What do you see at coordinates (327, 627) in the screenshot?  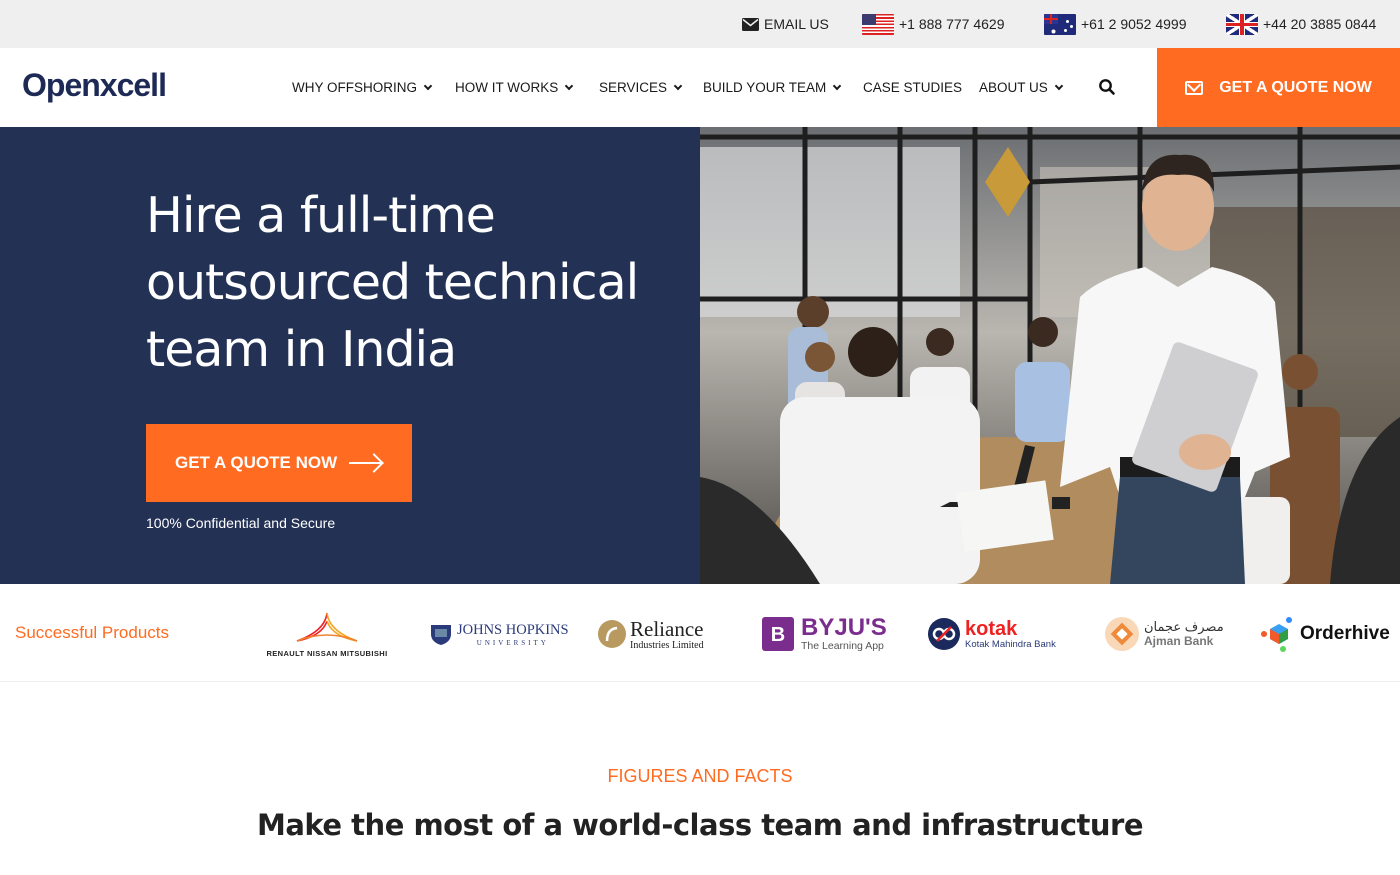 I see `alliance-emblem-icon` at bounding box center [327, 627].